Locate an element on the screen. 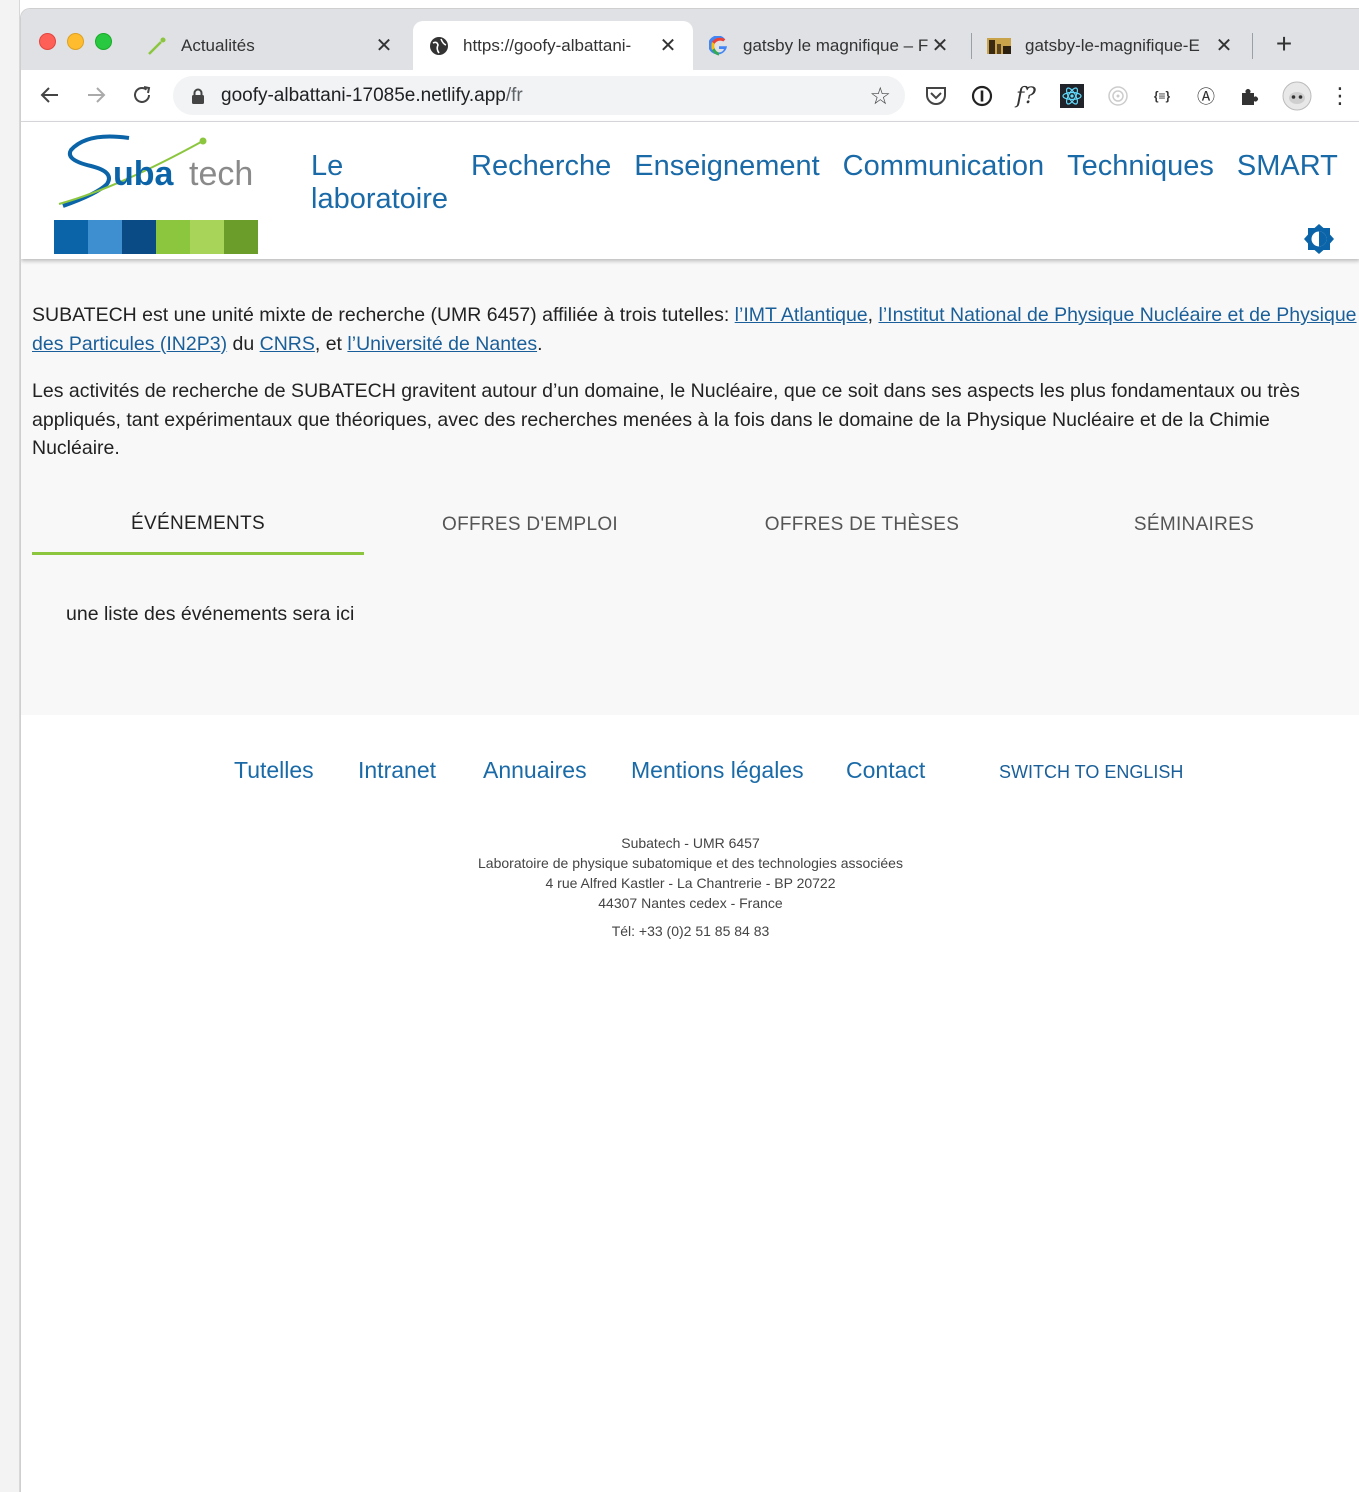 This screenshot has height=1492, width=1359. tab-evenements: ÉVÉNEMENTS is located at coordinates (198, 525).